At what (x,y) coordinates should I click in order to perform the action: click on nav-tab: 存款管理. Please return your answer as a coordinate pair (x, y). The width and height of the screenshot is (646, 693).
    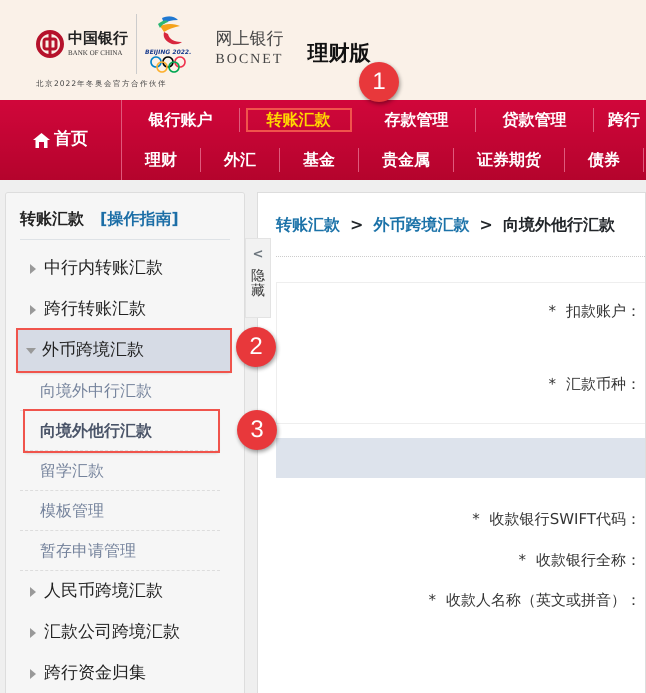
    Looking at the image, I should click on (417, 120).